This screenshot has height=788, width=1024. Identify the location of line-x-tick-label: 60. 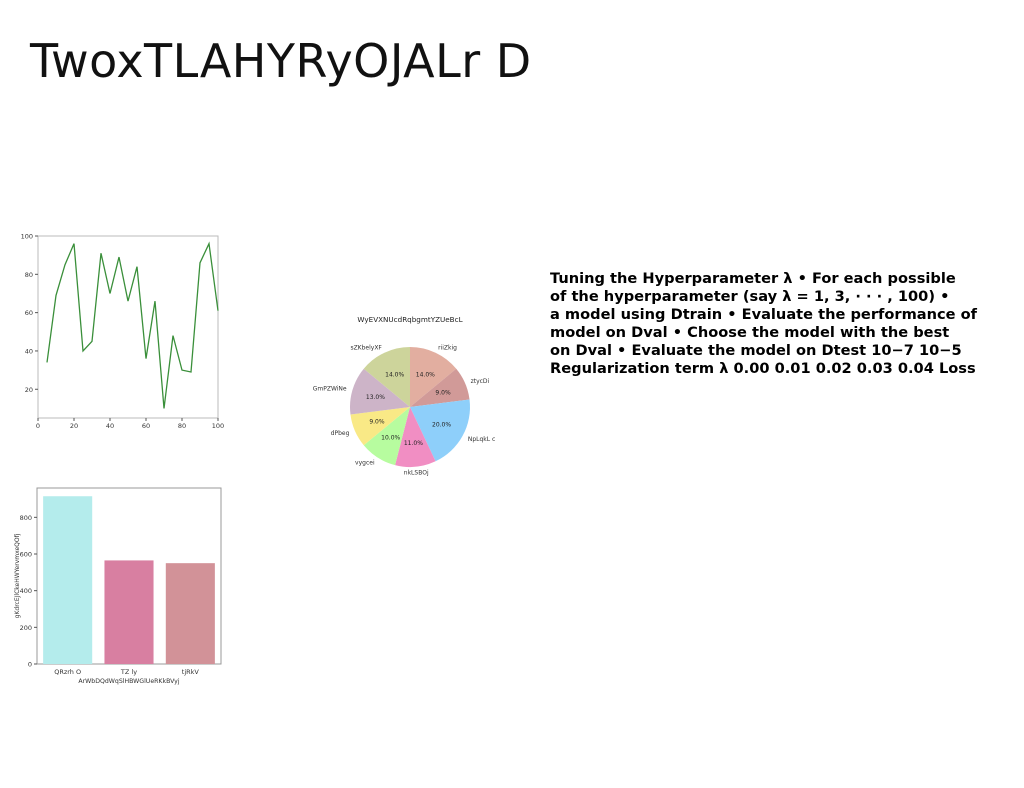
(146, 426).